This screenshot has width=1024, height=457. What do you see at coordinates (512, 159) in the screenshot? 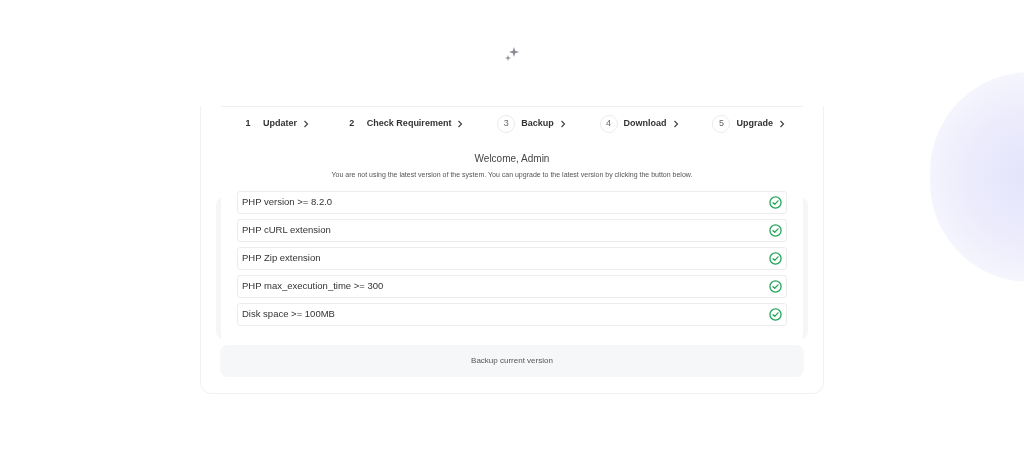
I see `welcome-heading: Welcome, Admin` at bounding box center [512, 159].